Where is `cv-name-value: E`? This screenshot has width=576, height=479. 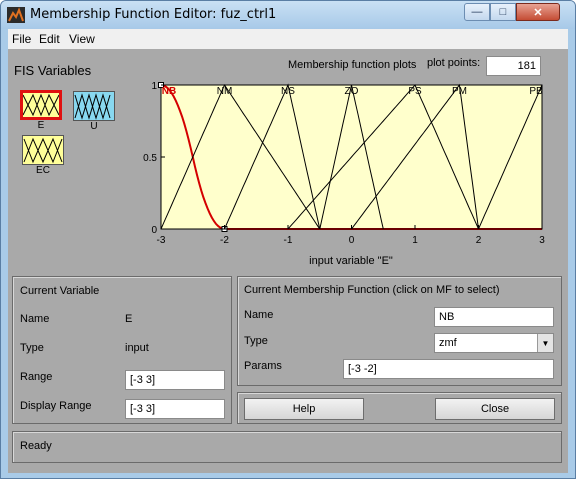 cv-name-value: E is located at coordinates (129, 319).